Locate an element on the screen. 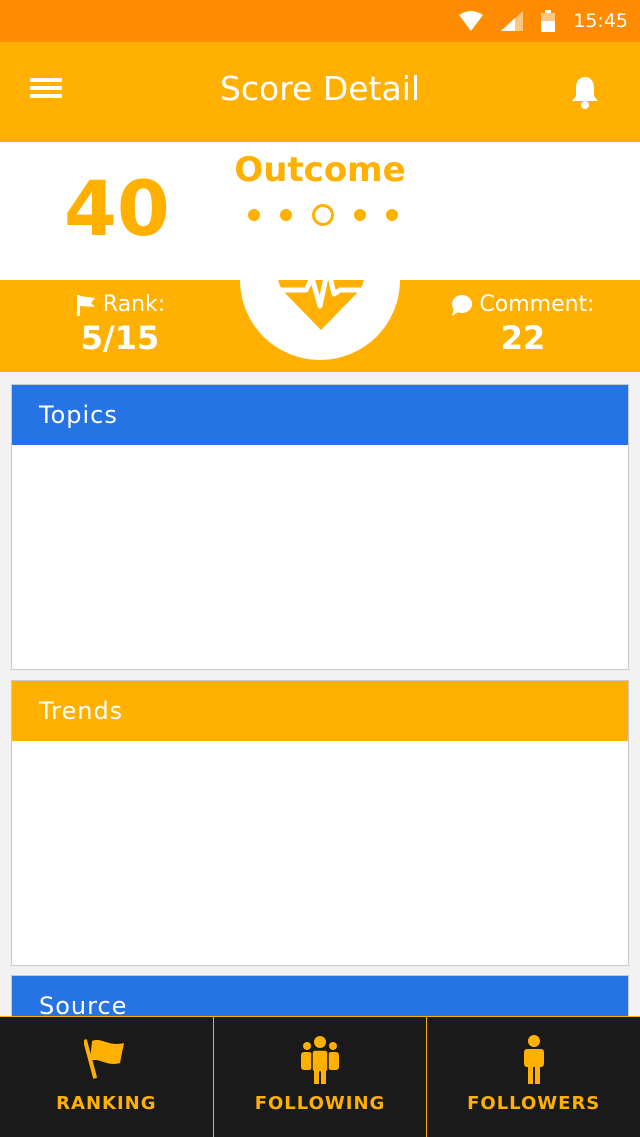 This screenshot has width=640, height=1137. battery-icon is located at coordinates (548, 21).